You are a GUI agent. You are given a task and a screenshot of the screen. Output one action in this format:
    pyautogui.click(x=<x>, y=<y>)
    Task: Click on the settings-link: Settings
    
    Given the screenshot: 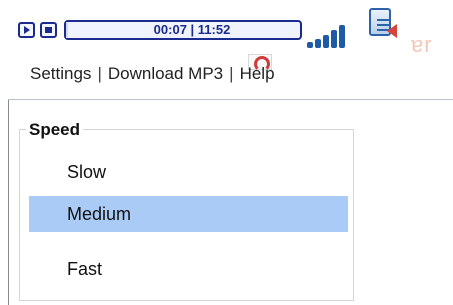 What is the action you would take?
    pyautogui.click(x=60, y=74)
    